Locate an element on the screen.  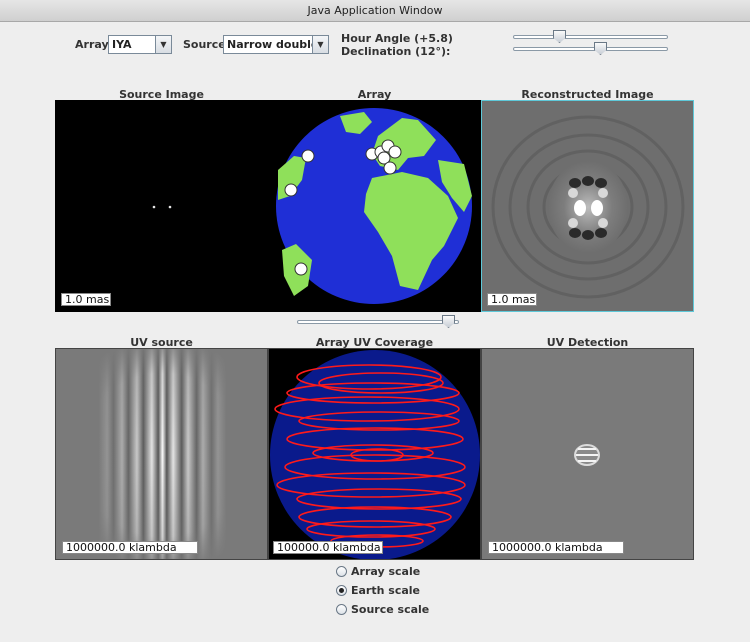
uv-detection-canvas is located at coordinates (587, 455).